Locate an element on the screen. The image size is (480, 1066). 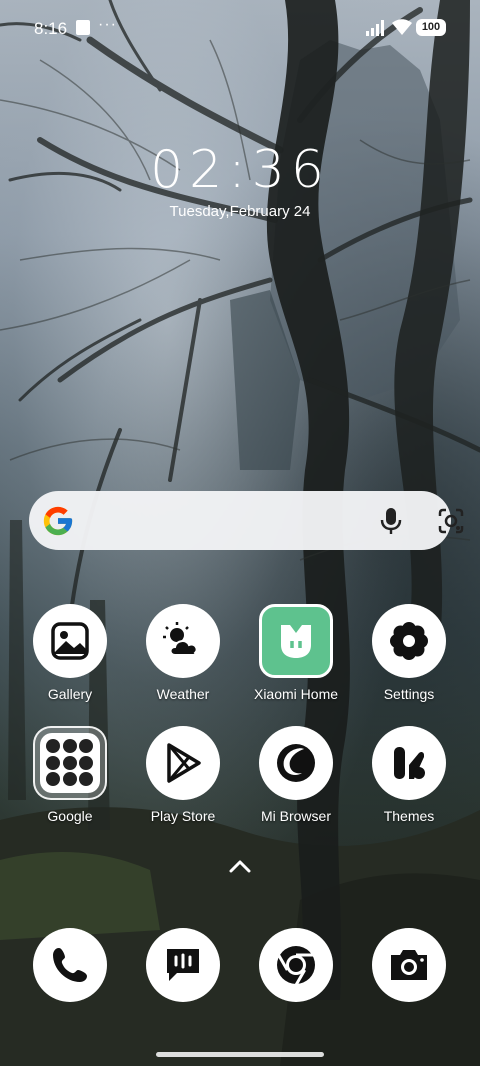
microphone-icon is located at coordinates (391, 521).